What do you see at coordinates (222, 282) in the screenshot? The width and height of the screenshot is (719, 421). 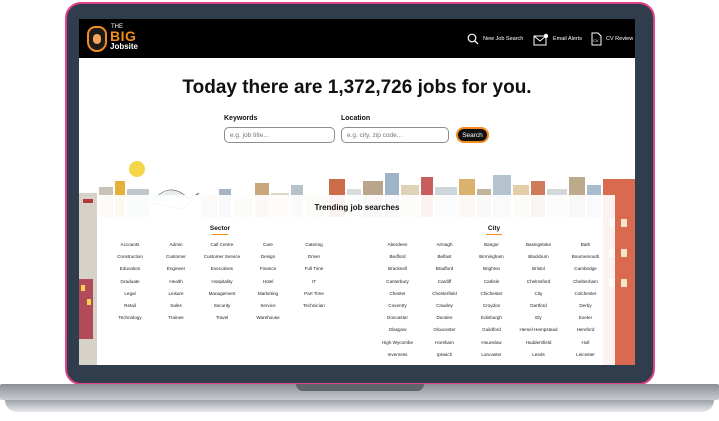 I see `sector-link: Hospitality` at bounding box center [222, 282].